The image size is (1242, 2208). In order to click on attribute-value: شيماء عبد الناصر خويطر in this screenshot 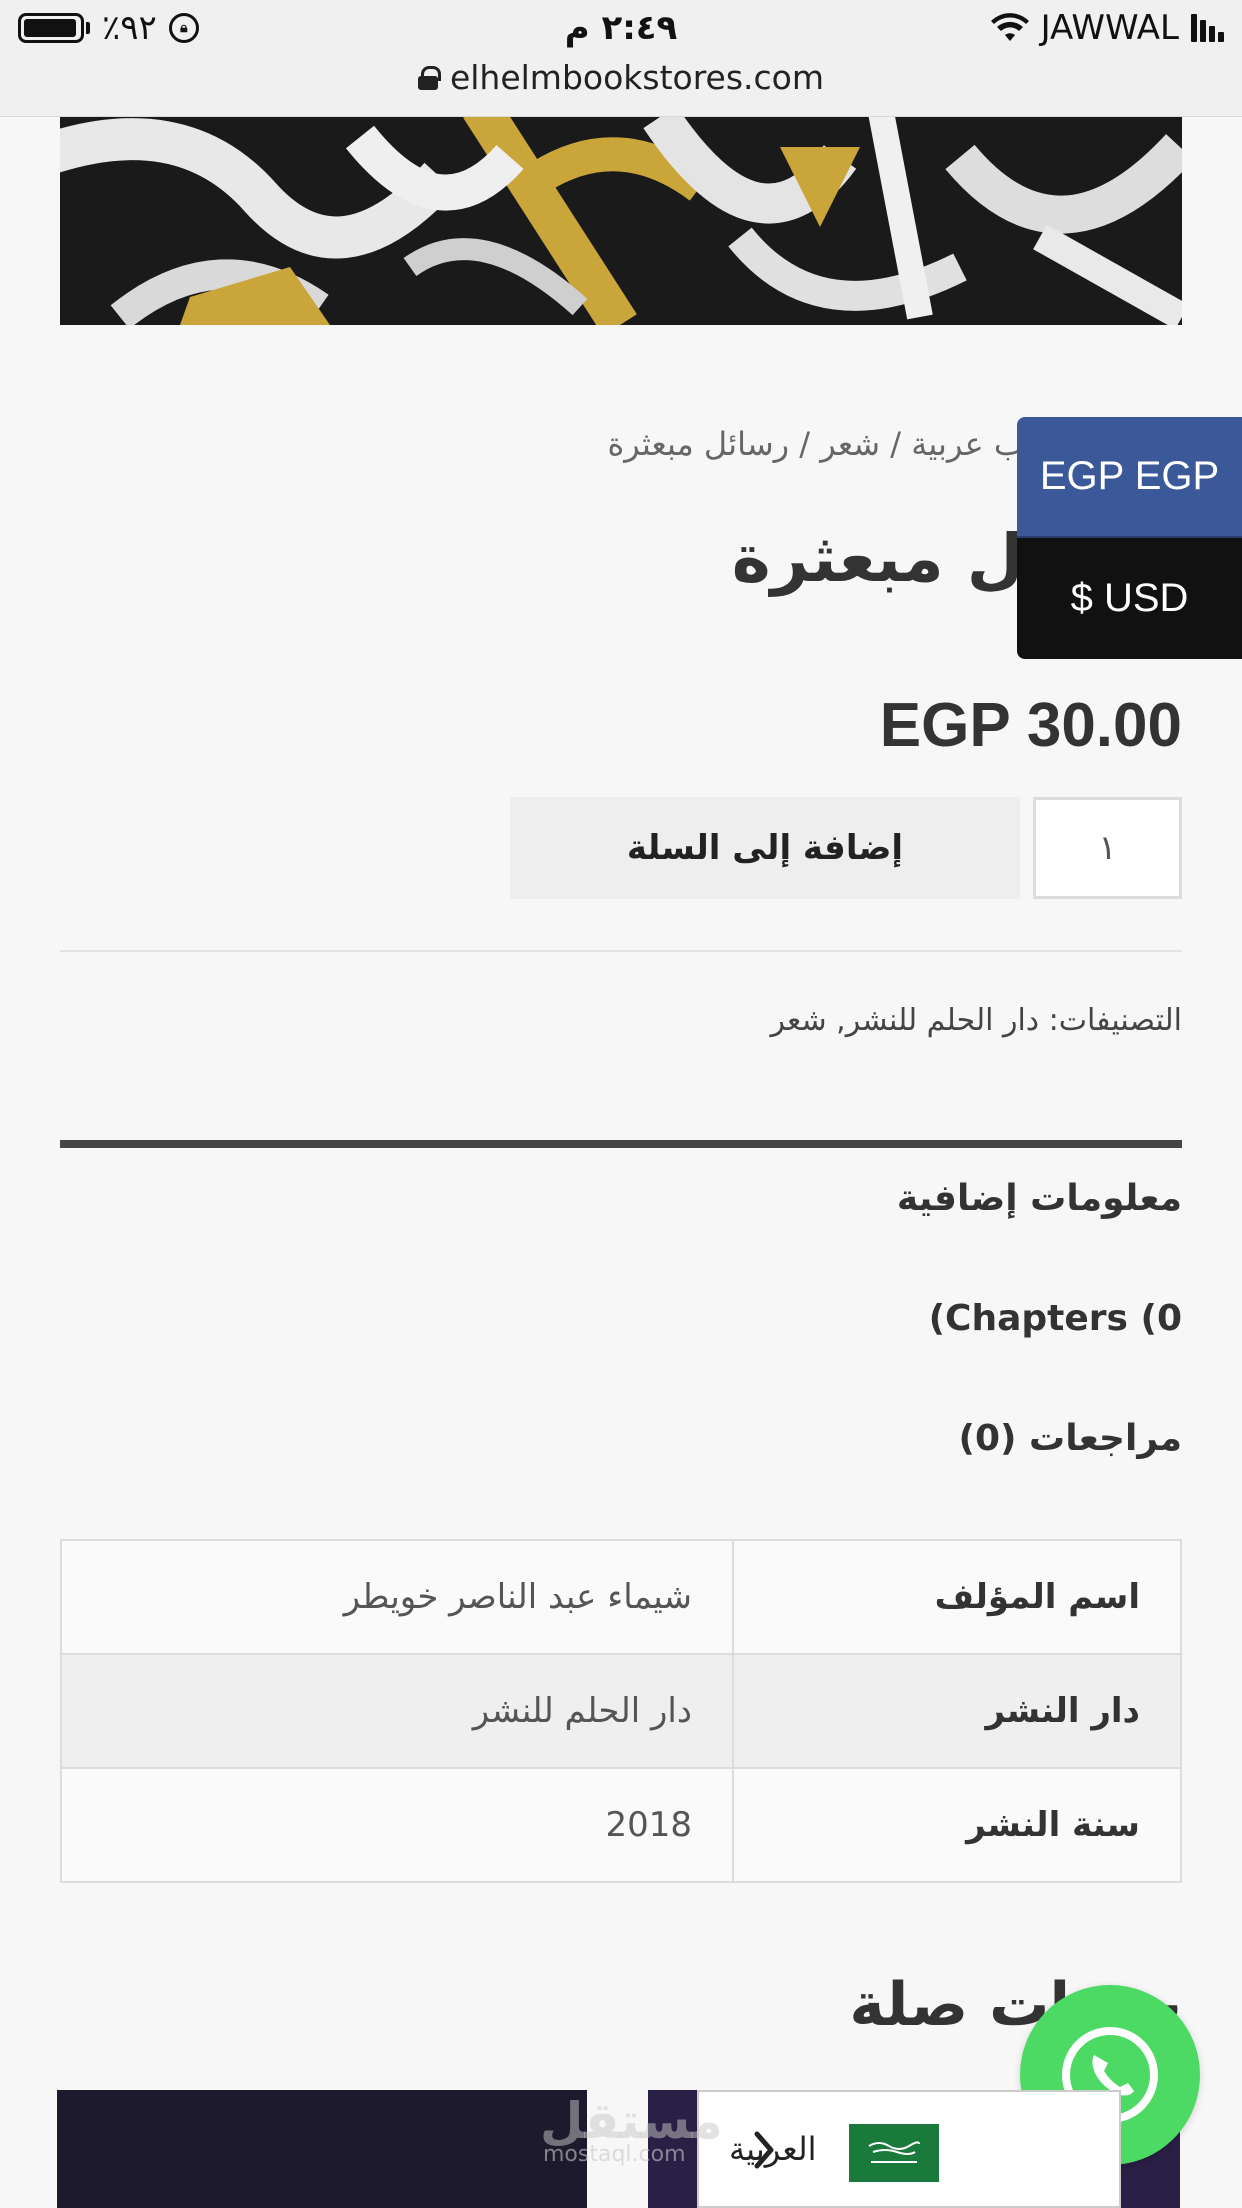, I will do `click(397, 1597)`.